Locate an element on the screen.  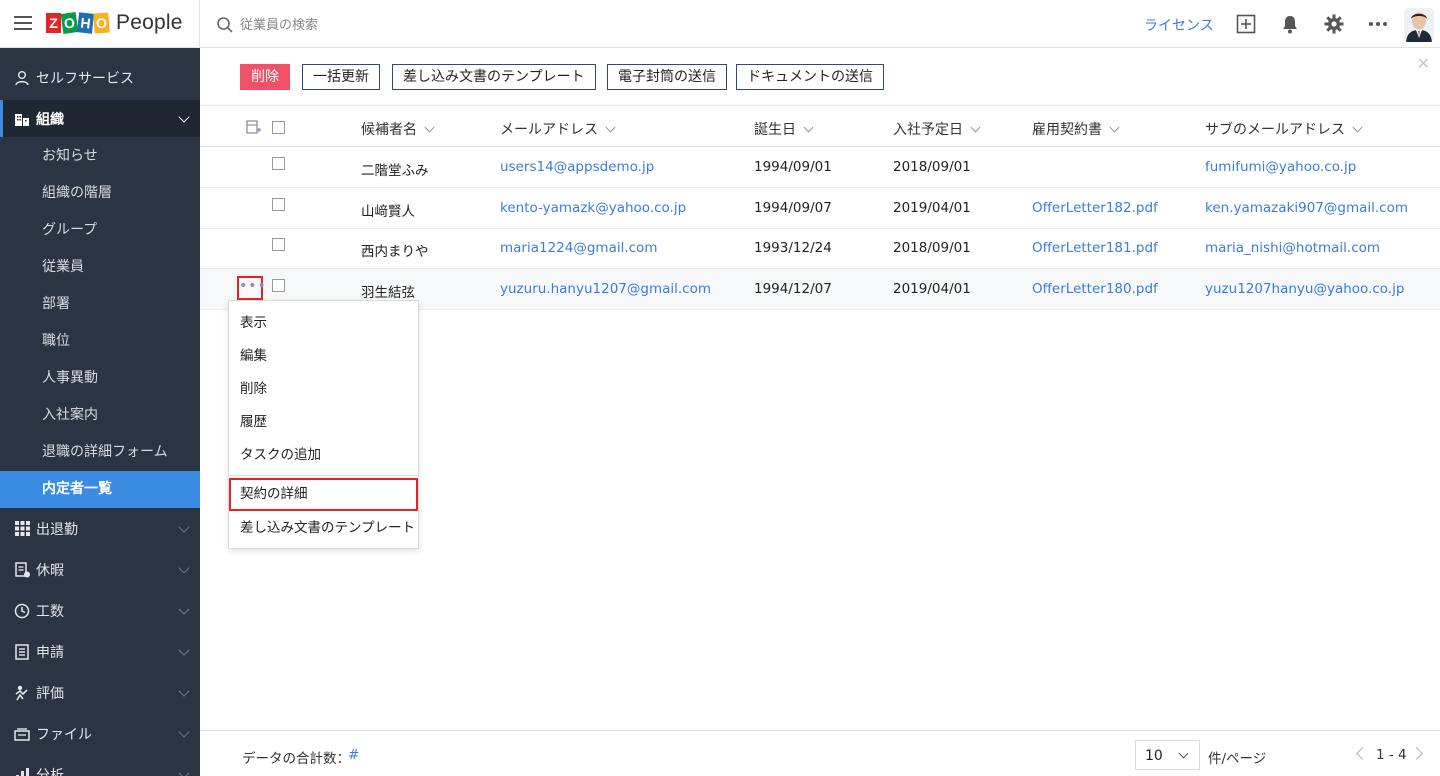
sidebar-subitem: 退職の詳細フォーム is located at coordinates (100, 452).